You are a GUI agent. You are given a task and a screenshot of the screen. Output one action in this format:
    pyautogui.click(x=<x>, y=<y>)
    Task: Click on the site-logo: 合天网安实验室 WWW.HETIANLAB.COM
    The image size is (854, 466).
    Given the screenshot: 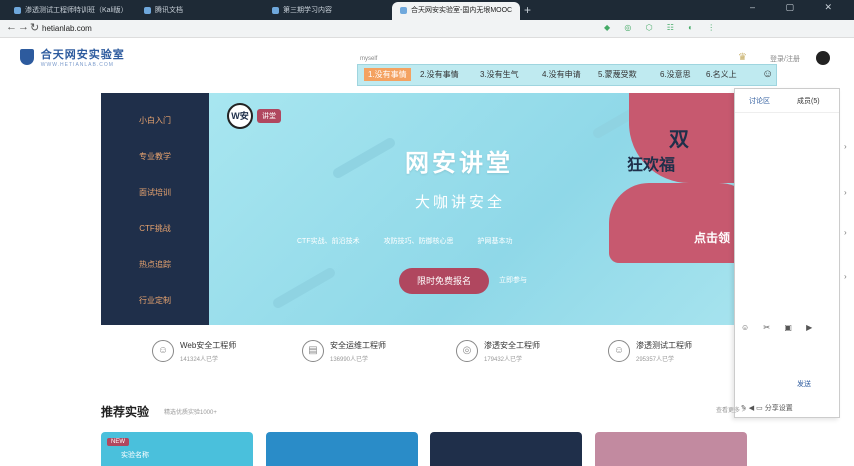 What is the action you would take?
    pyautogui.click(x=72, y=57)
    